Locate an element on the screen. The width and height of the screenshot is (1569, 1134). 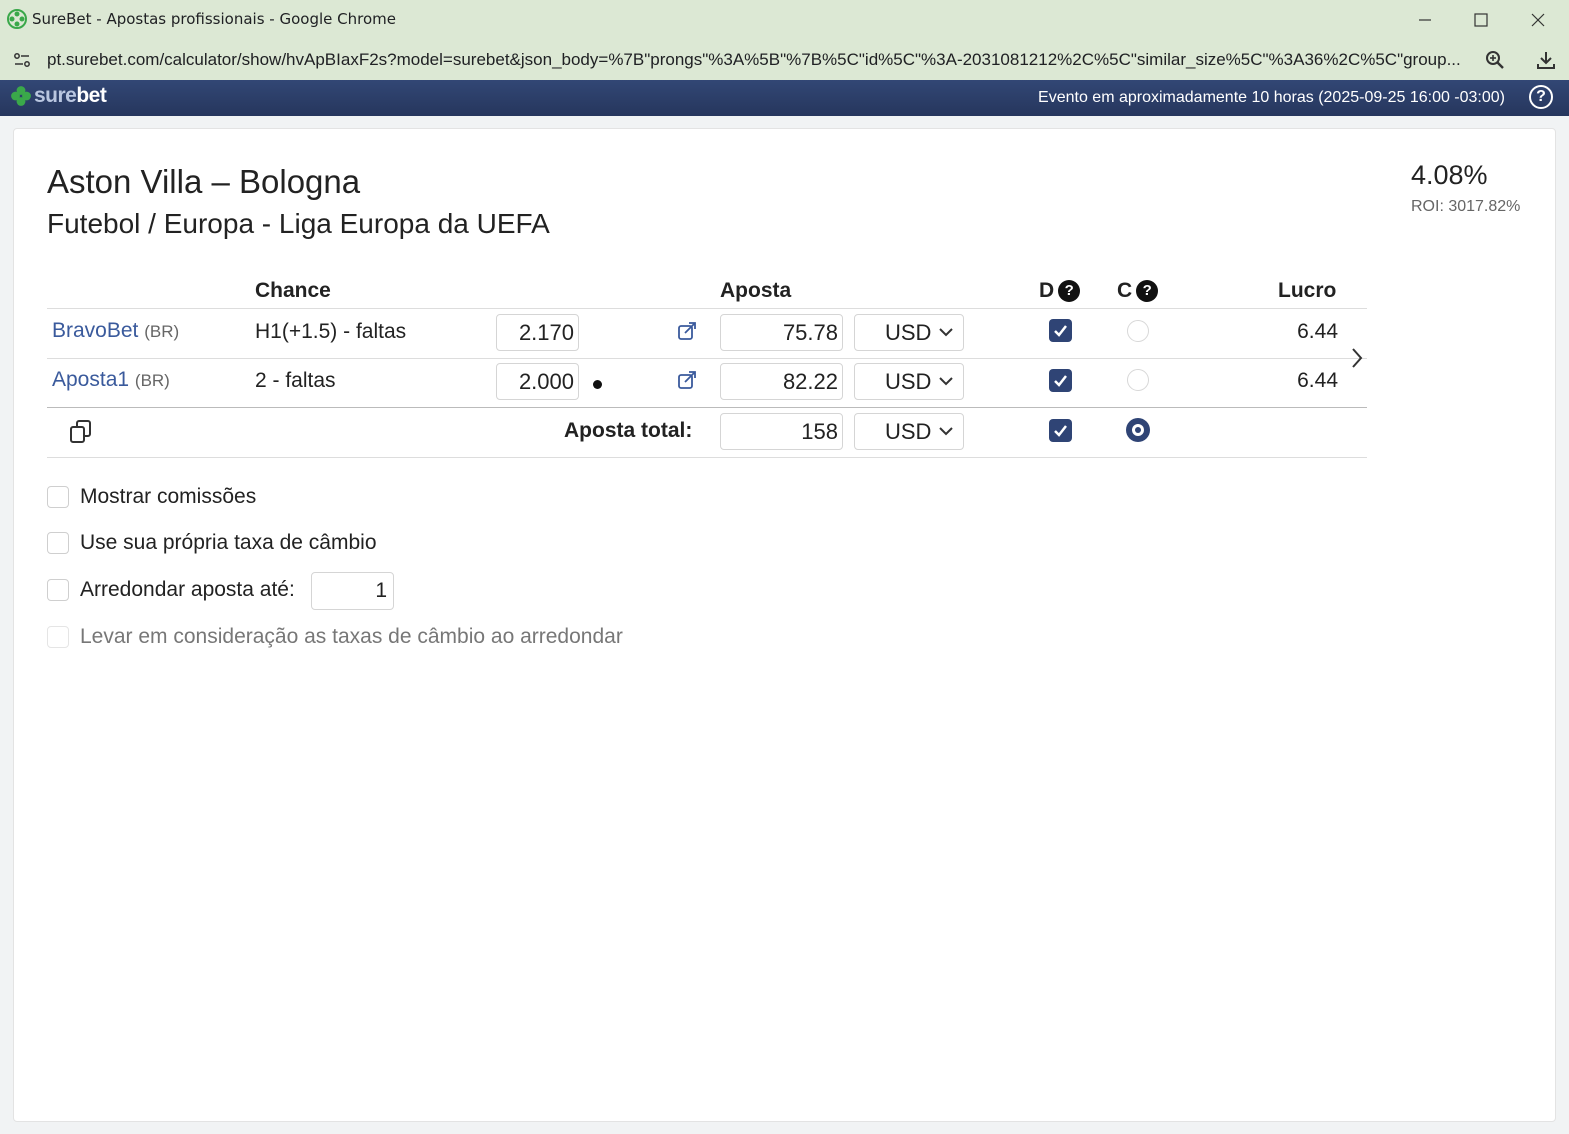
bookmaker-link: Aposta1 (BR) is located at coordinates (111, 380).